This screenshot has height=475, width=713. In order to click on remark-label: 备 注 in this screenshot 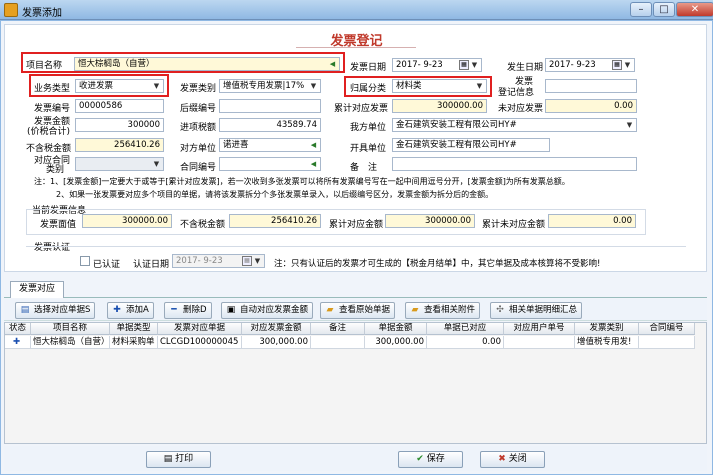, I will do `click(364, 168)`.